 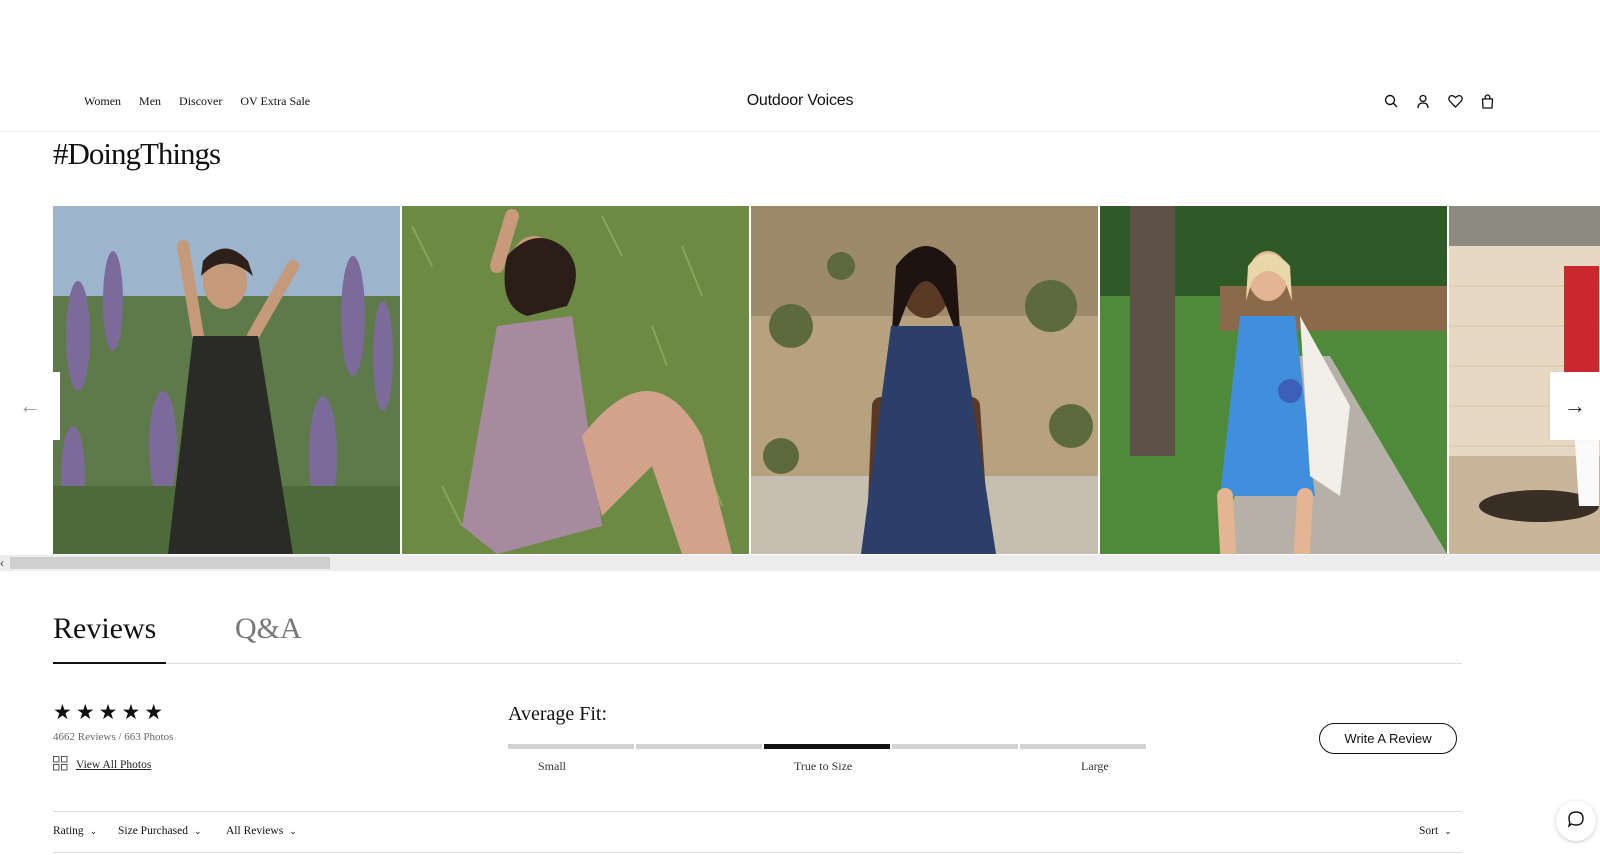 I want to click on scroll-left-arrow-icon: ‹, so click(x=2, y=563).